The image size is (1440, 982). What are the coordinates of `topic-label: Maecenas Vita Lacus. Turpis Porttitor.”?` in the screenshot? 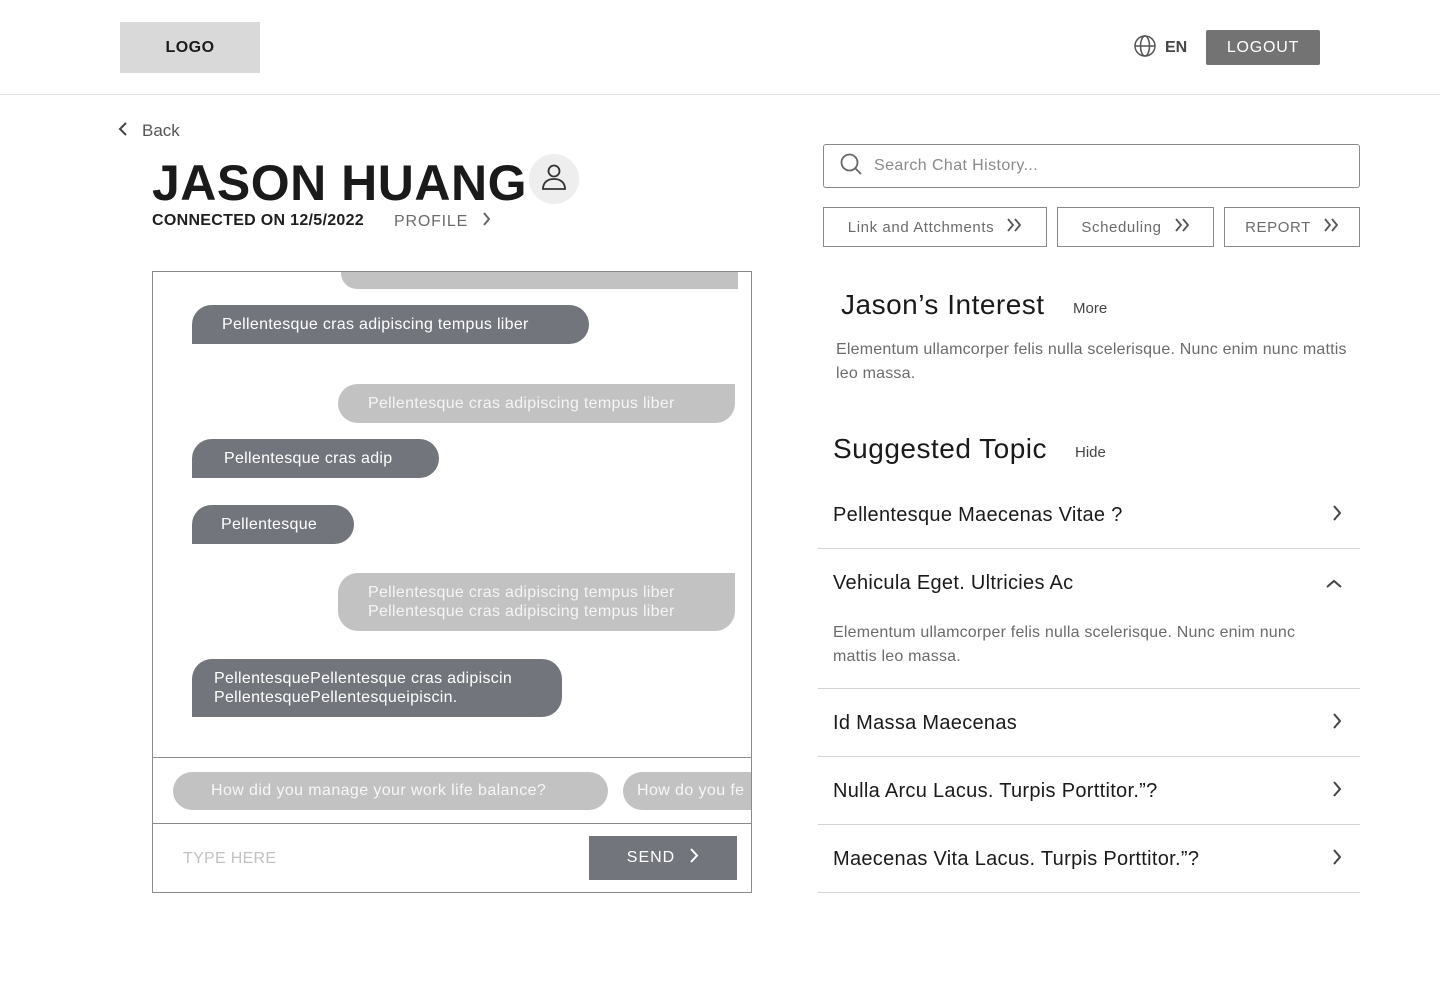 It's located at (1016, 858).